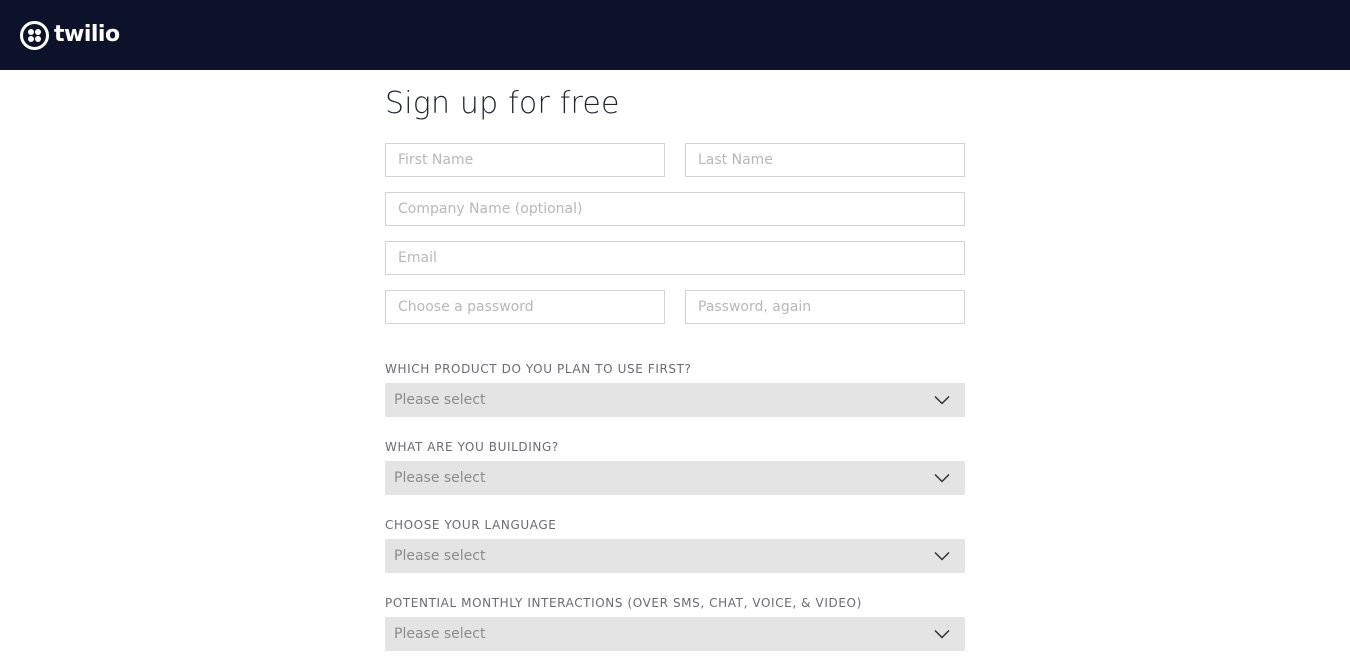  What do you see at coordinates (472, 447) in the screenshot?
I see `building-question-label: WHAT ARE YOU BUILDING?` at bounding box center [472, 447].